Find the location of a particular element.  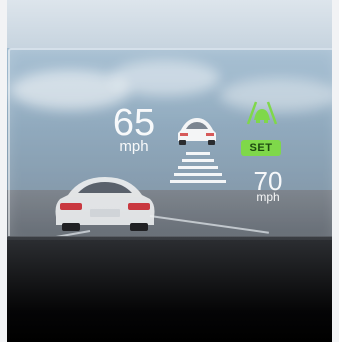

following-distance-bars is located at coordinates (198, 167).